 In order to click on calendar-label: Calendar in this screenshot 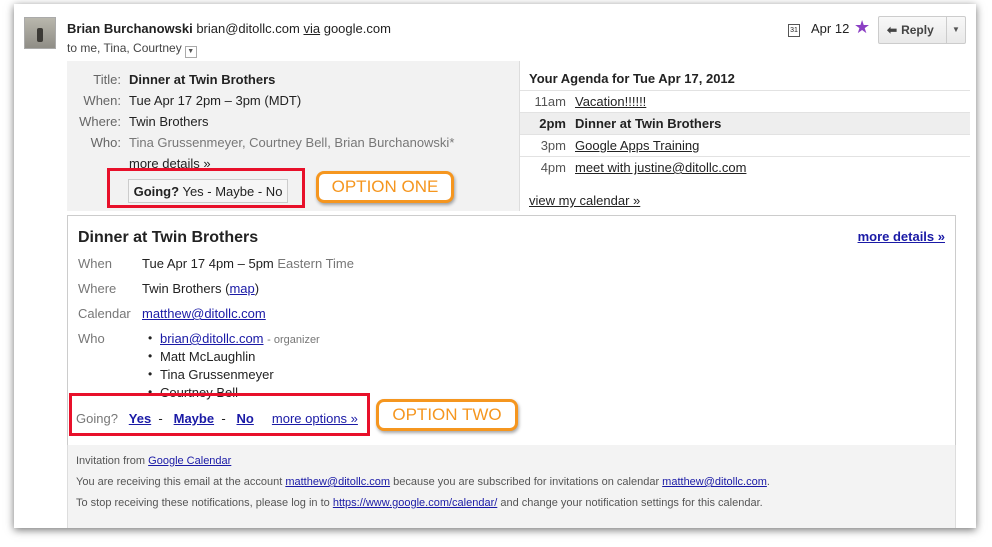, I will do `click(104, 313)`.